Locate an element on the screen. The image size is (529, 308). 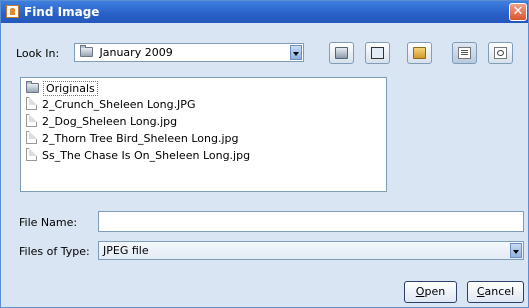
close-button: ✕ is located at coordinates (518, 12).